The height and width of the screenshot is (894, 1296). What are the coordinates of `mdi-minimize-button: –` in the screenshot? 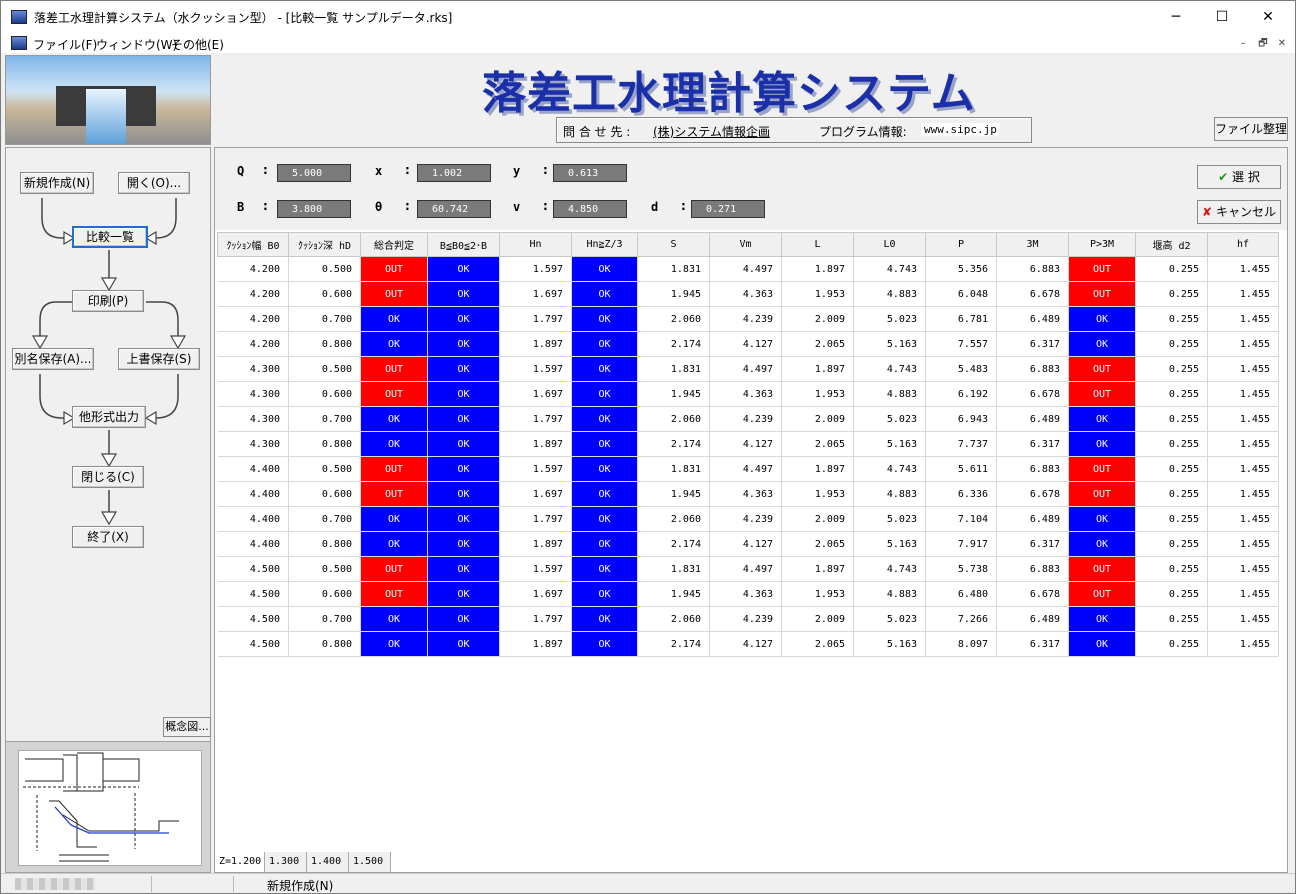 It's located at (1243, 44).